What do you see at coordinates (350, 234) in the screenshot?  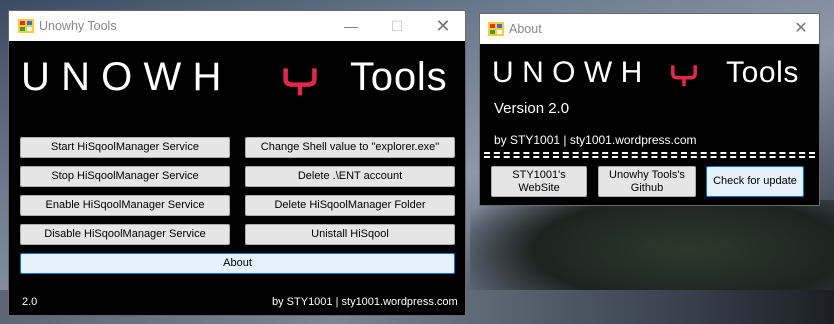 I see `uninstall-button: Unistall HiSqool` at bounding box center [350, 234].